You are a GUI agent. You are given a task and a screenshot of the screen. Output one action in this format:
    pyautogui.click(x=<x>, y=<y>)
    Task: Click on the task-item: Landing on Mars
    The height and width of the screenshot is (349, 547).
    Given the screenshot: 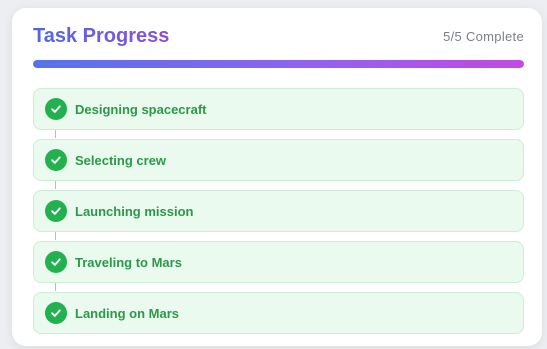 What is the action you would take?
    pyautogui.click(x=278, y=313)
    